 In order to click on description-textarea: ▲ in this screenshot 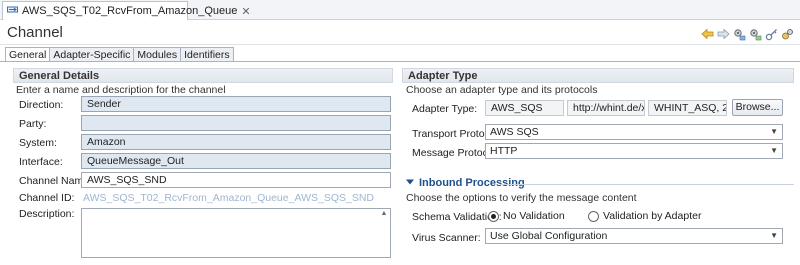, I will do `click(236, 233)`.